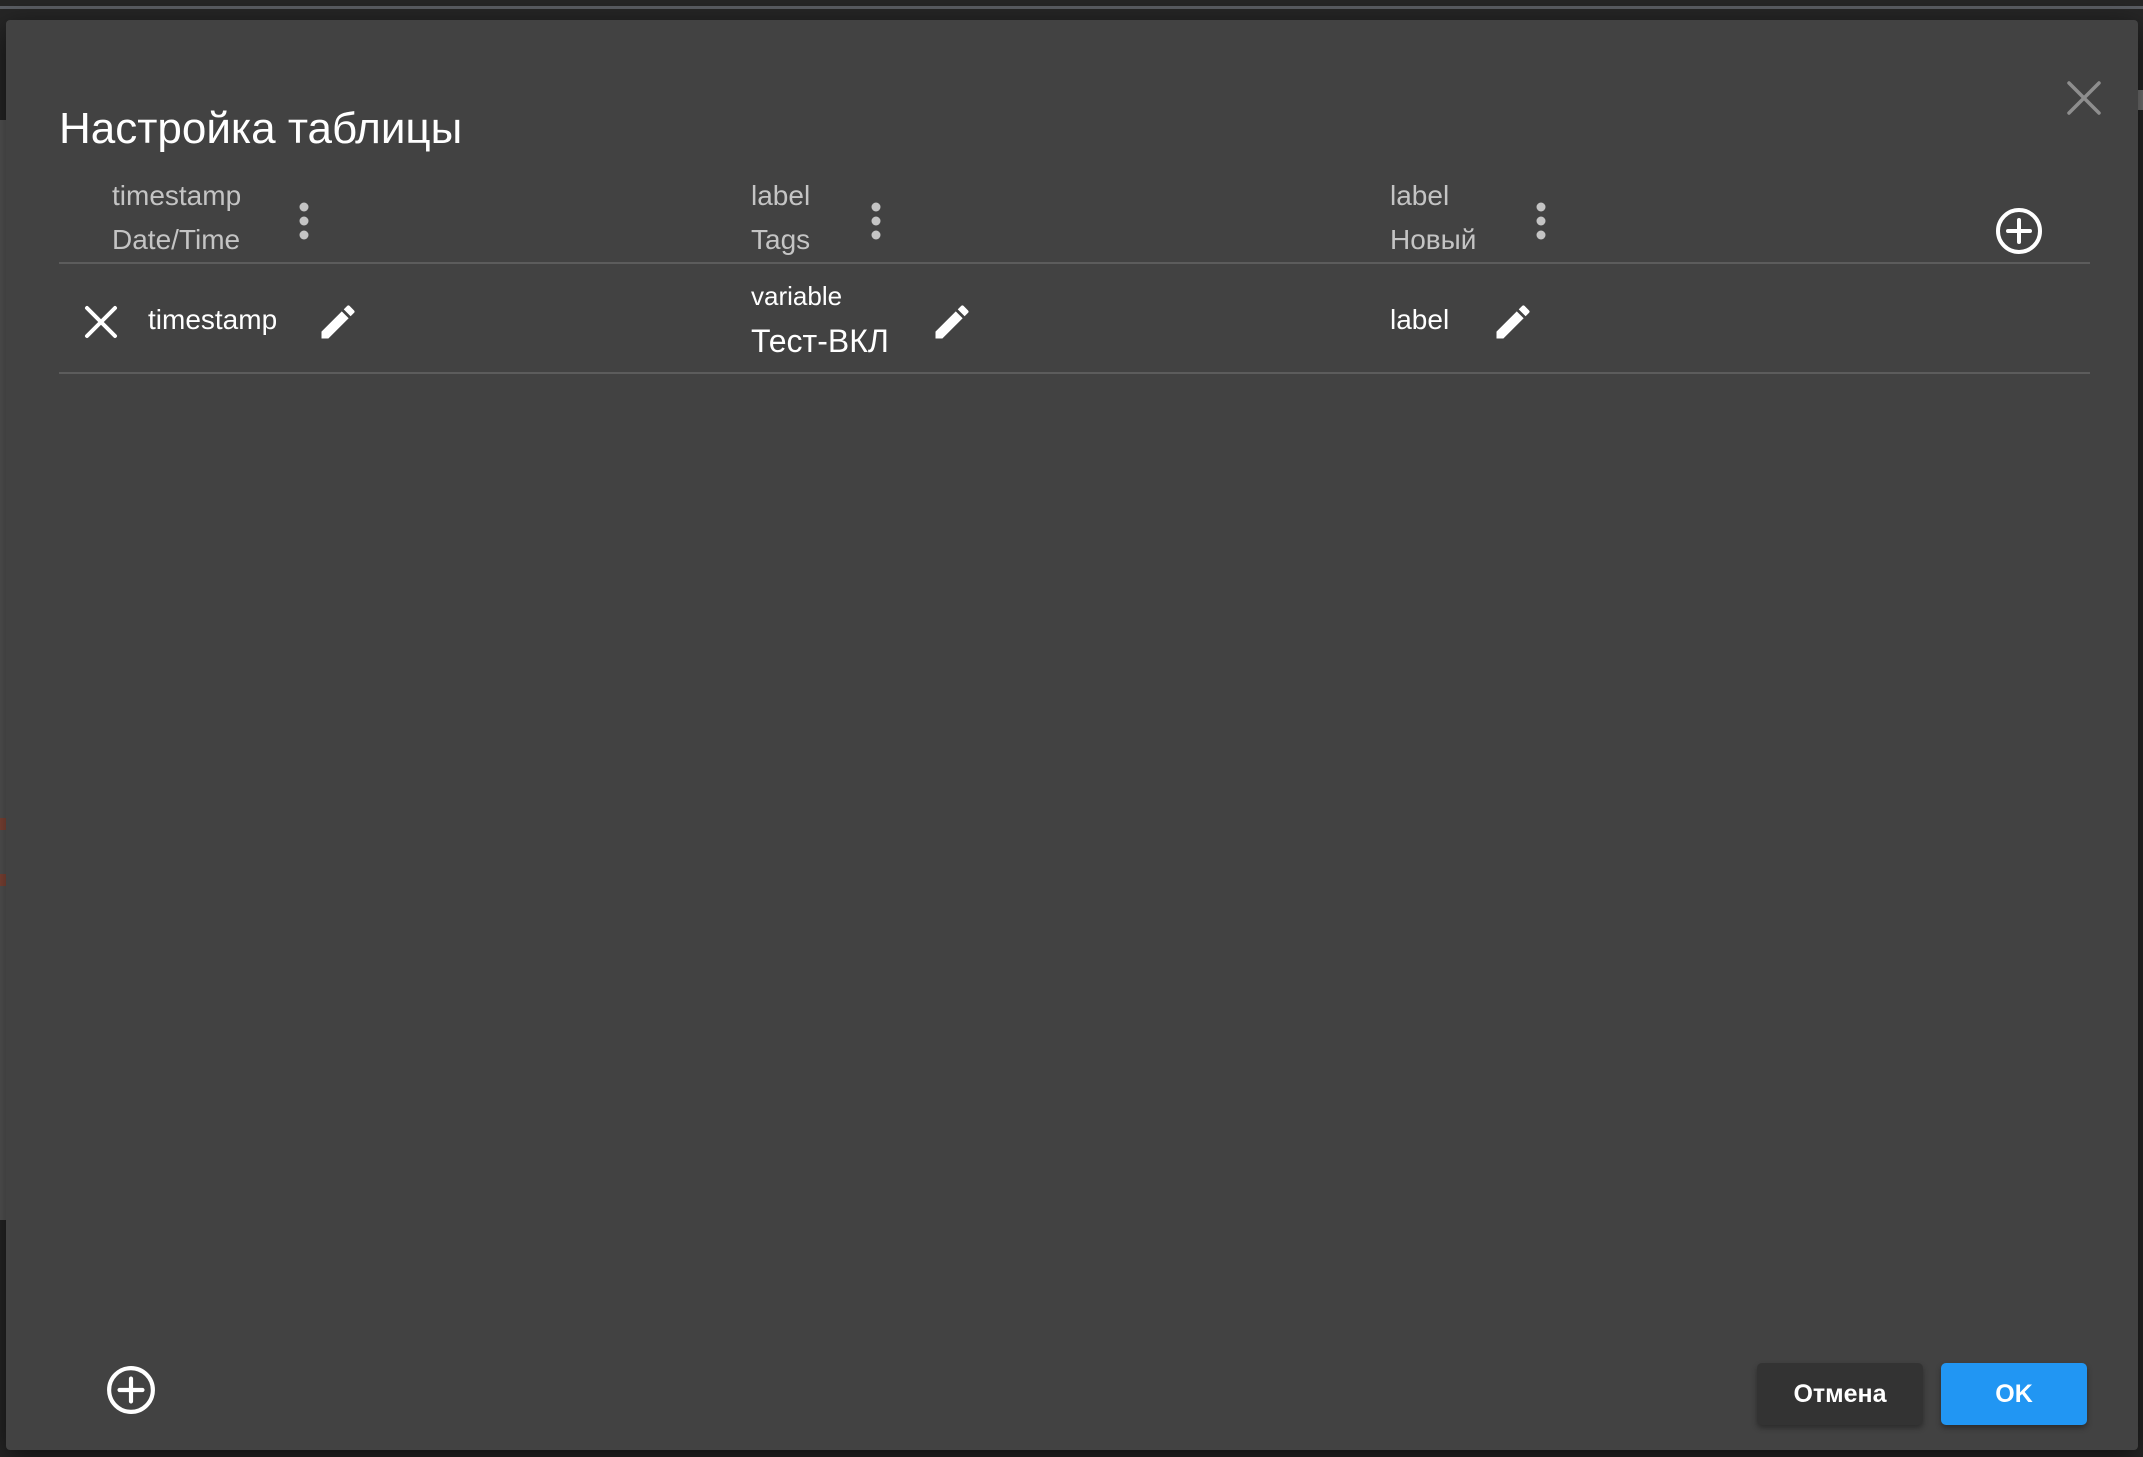 This screenshot has width=2143, height=1457. Describe the element at coordinates (1071, 7) in the screenshot. I see `window-top-edge` at that location.